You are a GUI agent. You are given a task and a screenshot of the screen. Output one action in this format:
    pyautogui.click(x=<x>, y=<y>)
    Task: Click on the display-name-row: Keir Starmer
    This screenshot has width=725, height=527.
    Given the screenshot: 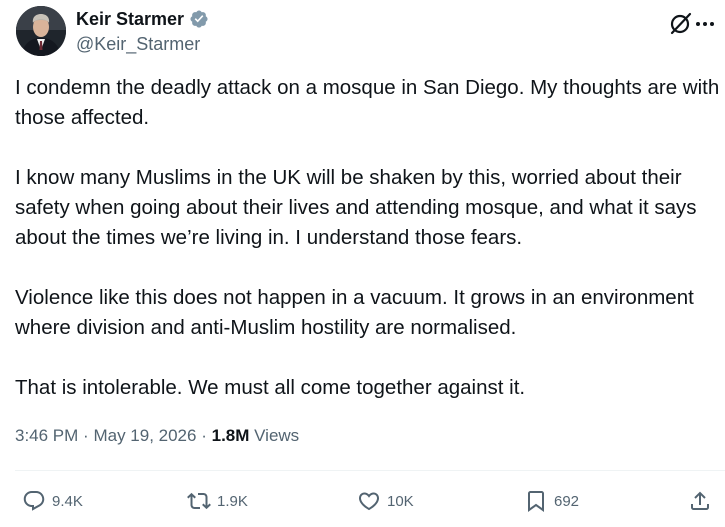 What is the action you would take?
    pyautogui.click(x=142, y=19)
    